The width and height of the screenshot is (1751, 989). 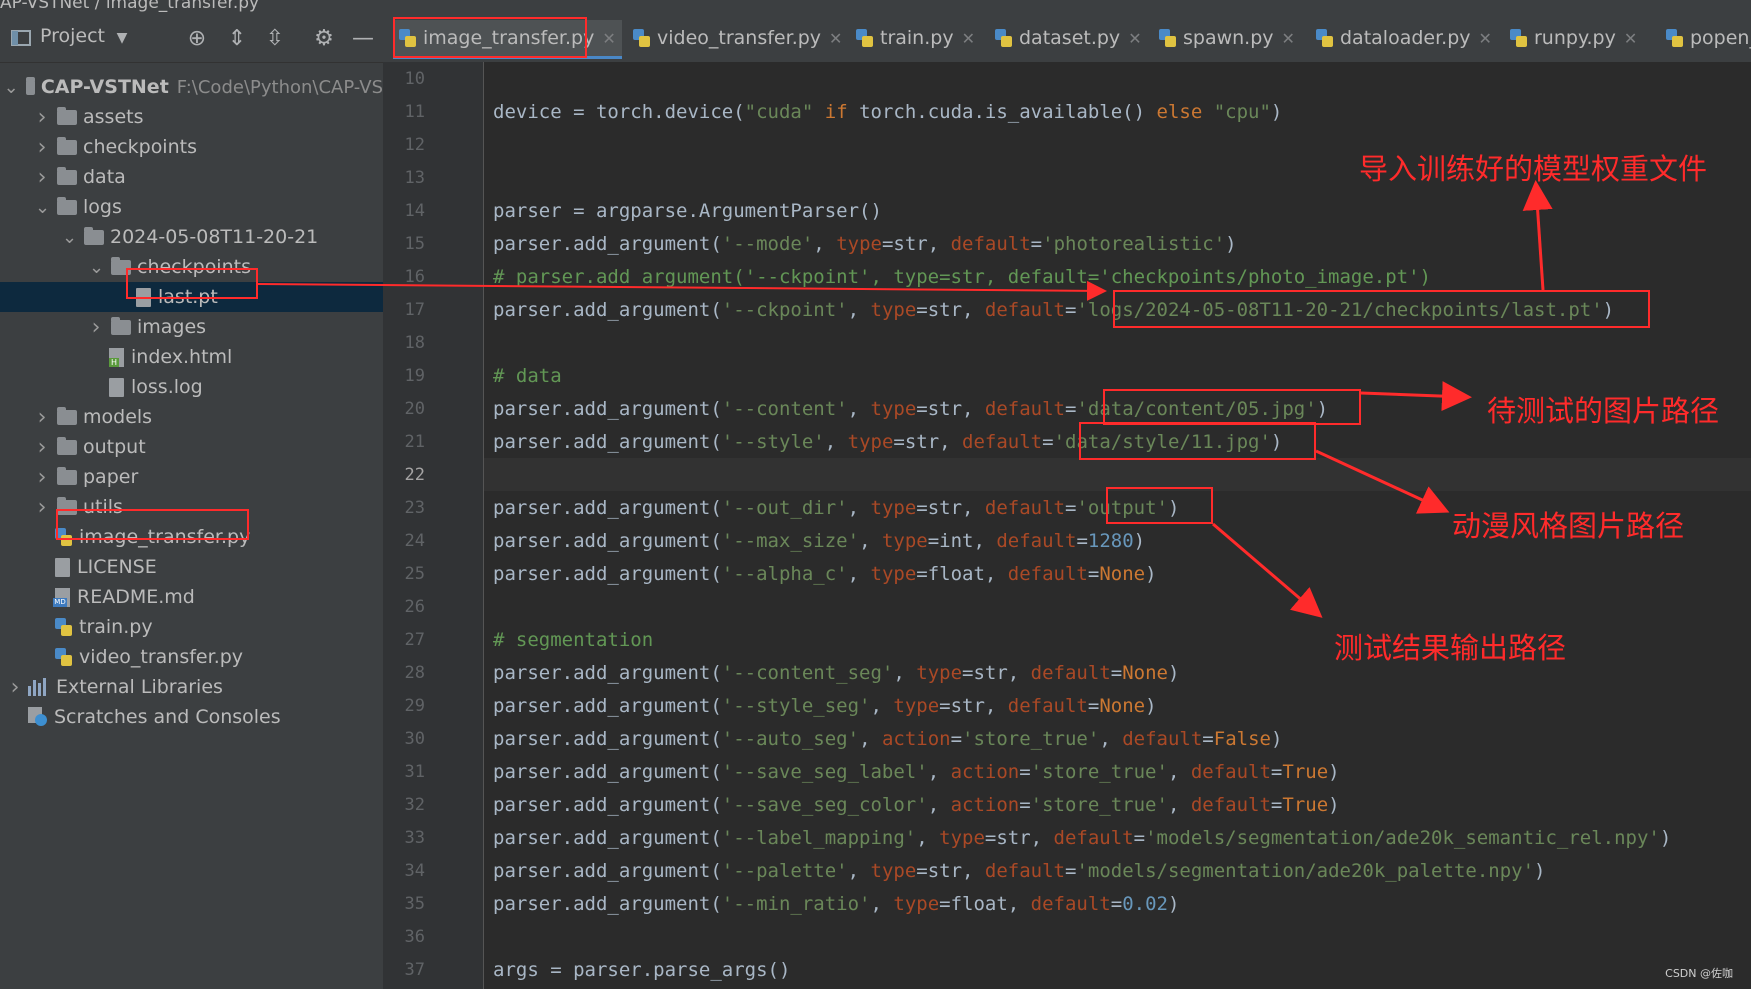 What do you see at coordinates (21, 38) in the screenshot?
I see `project-view-icon` at bounding box center [21, 38].